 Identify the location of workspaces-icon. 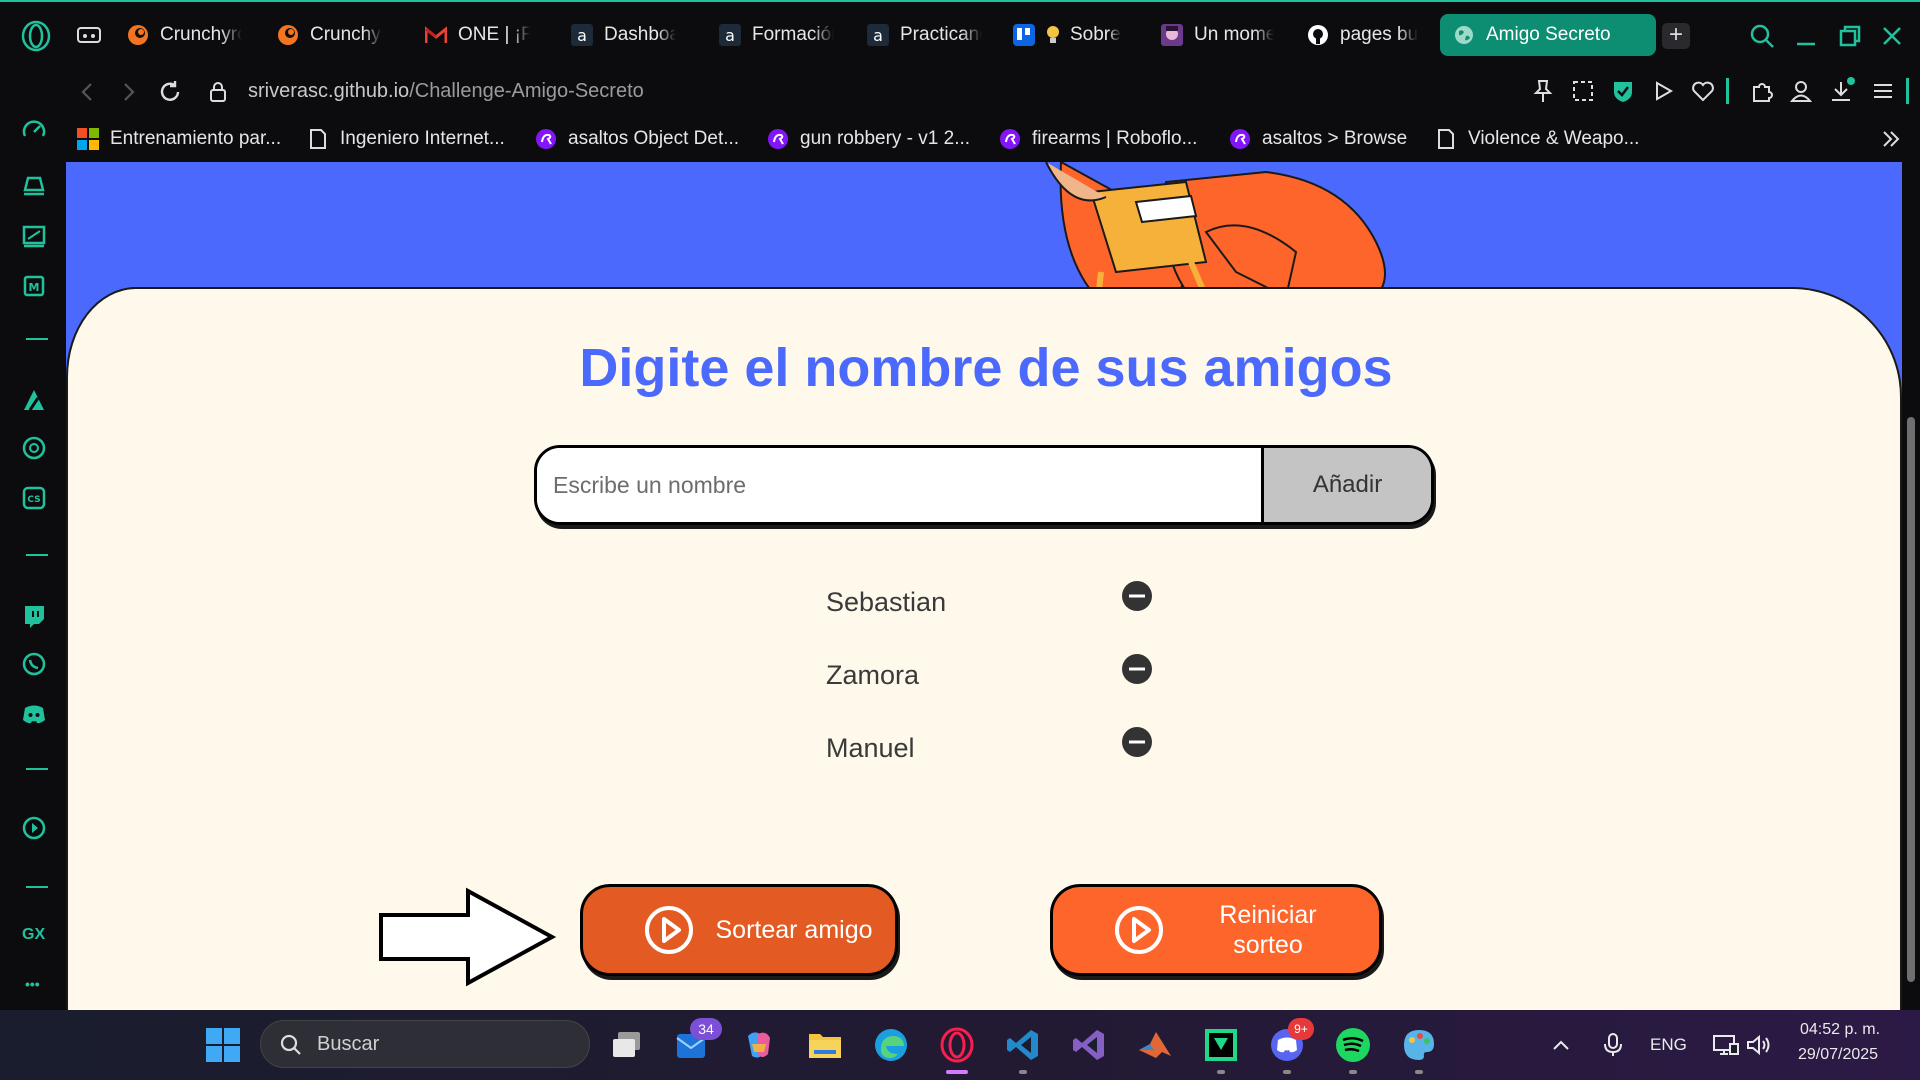
(89, 36).